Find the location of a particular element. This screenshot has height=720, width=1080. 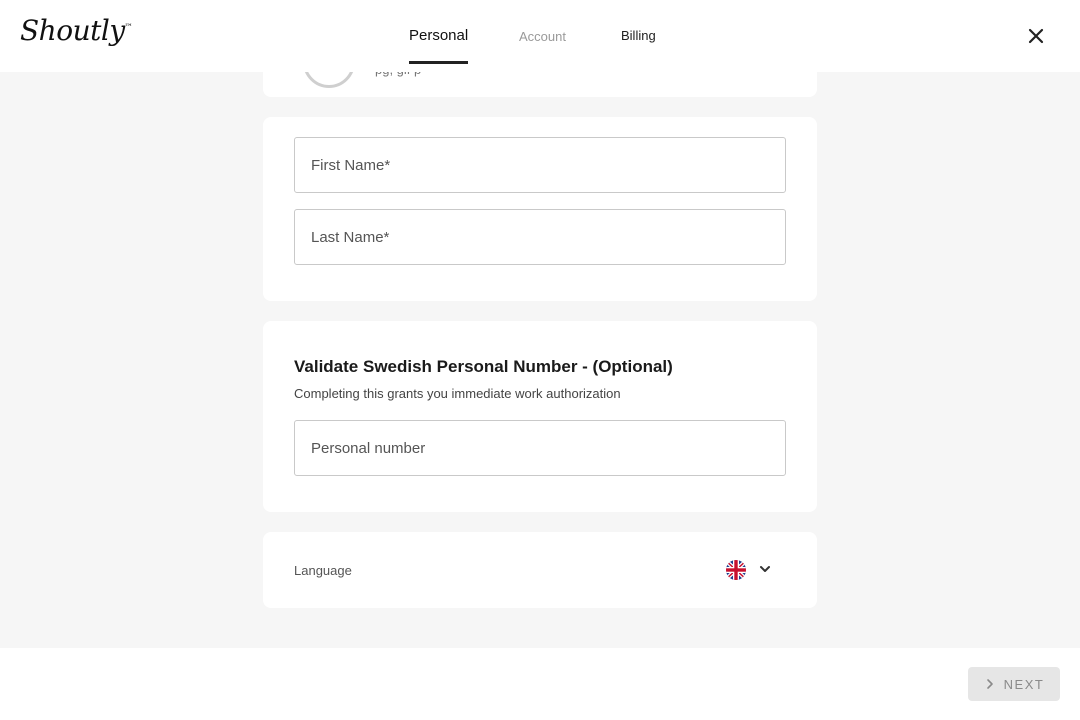

logo-text: Shoutly is located at coordinates (72, 30).